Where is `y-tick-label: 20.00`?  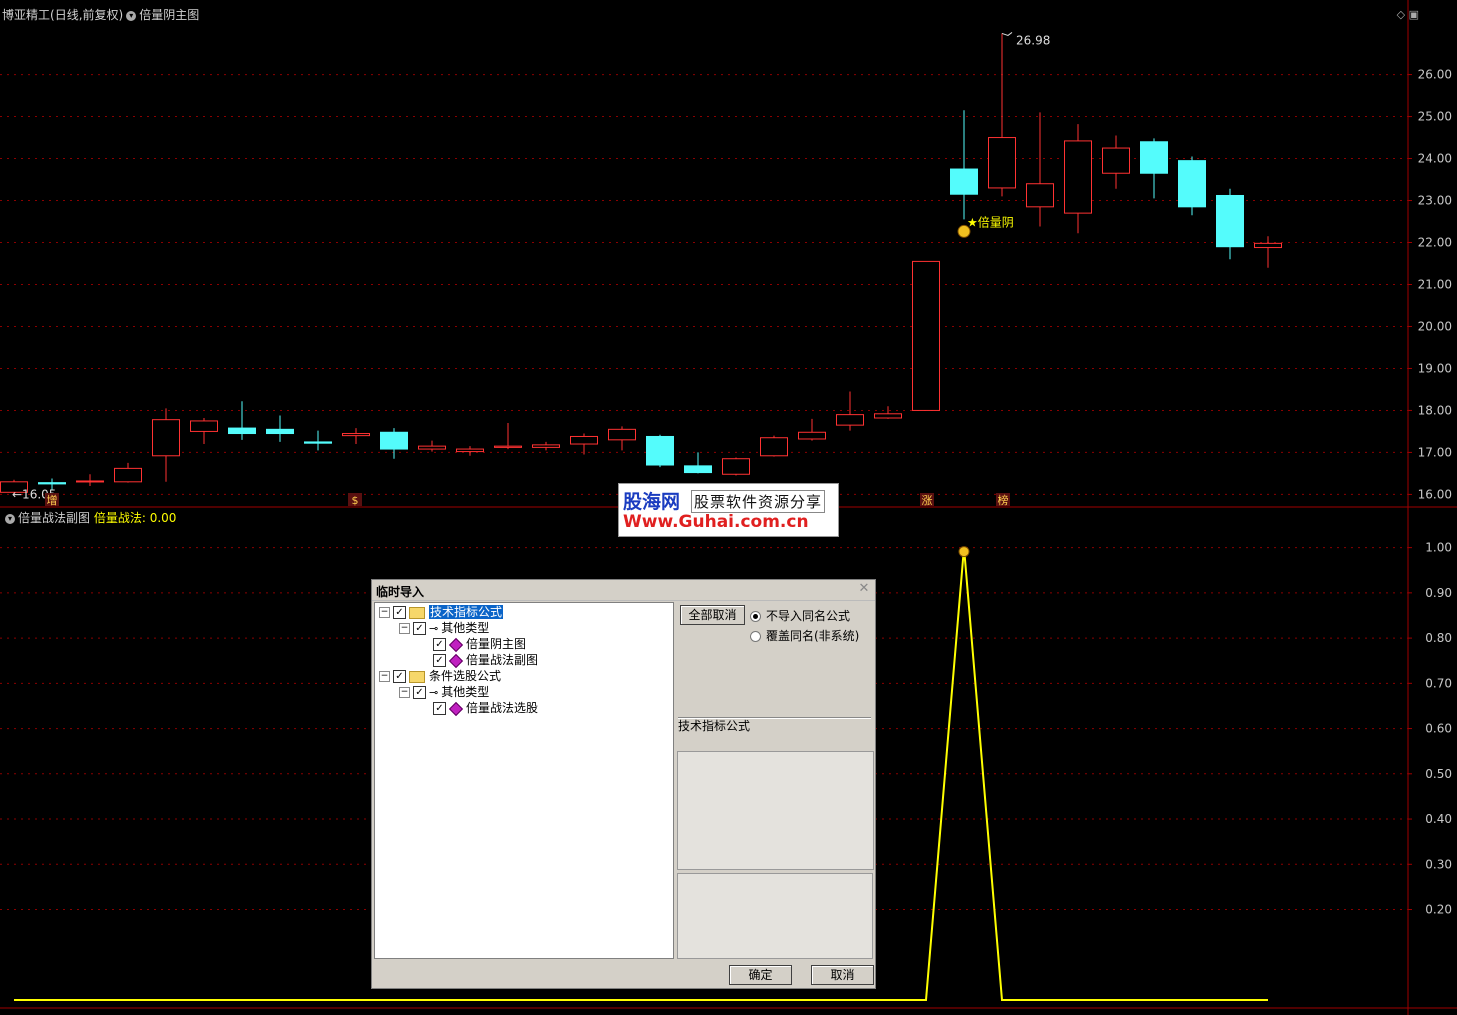 y-tick-label: 20.00 is located at coordinates (1435, 326).